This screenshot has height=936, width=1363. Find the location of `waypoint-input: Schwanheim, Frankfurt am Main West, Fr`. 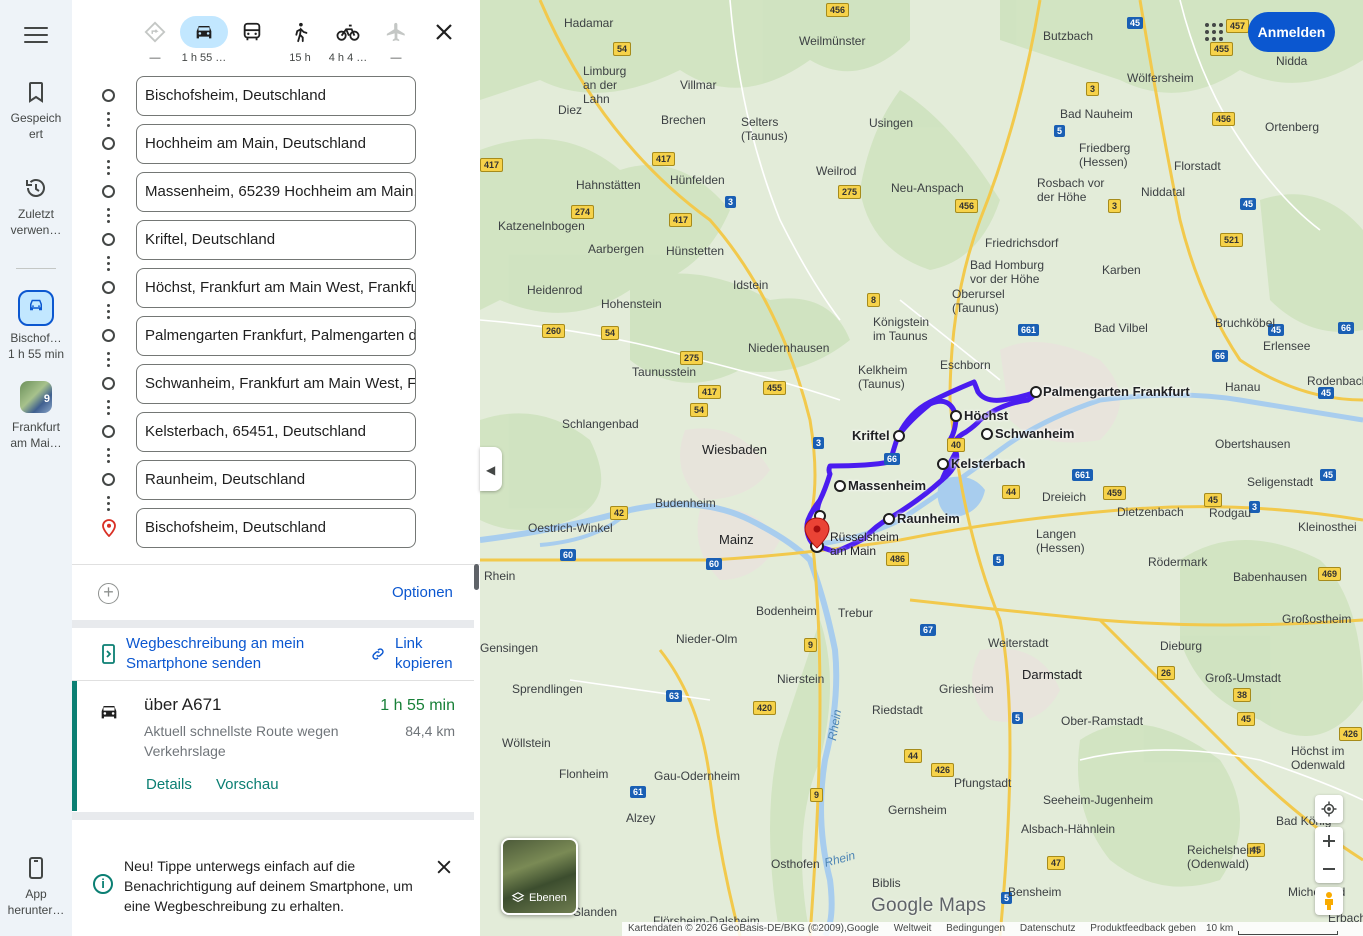

waypoint-input: Schwanheim, Frankfurt am Main West, Fr is located at coordinates (276, 384).